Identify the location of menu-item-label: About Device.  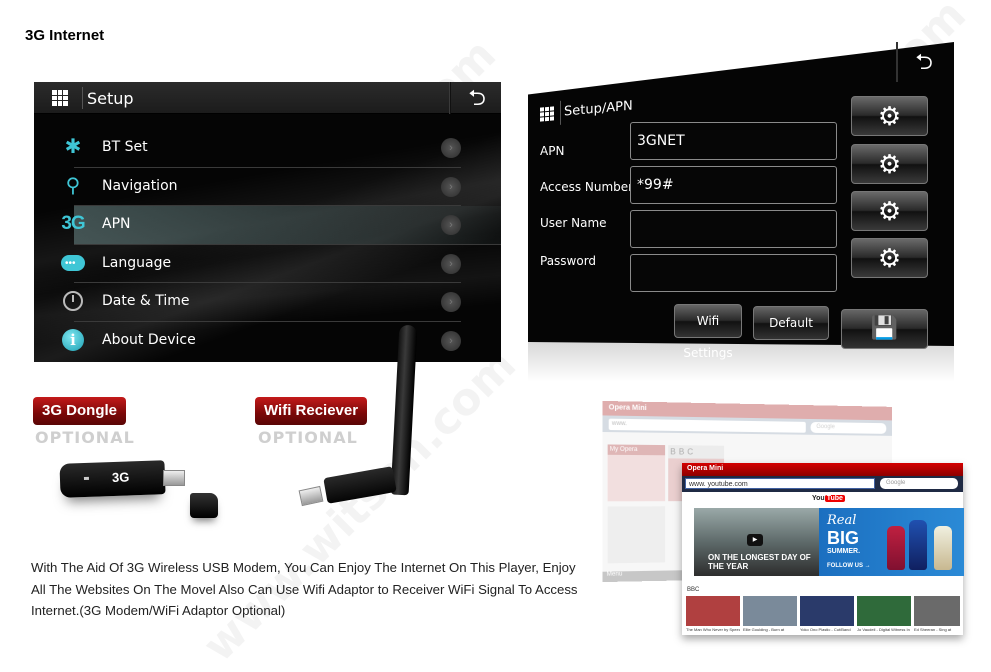
(149, 339).